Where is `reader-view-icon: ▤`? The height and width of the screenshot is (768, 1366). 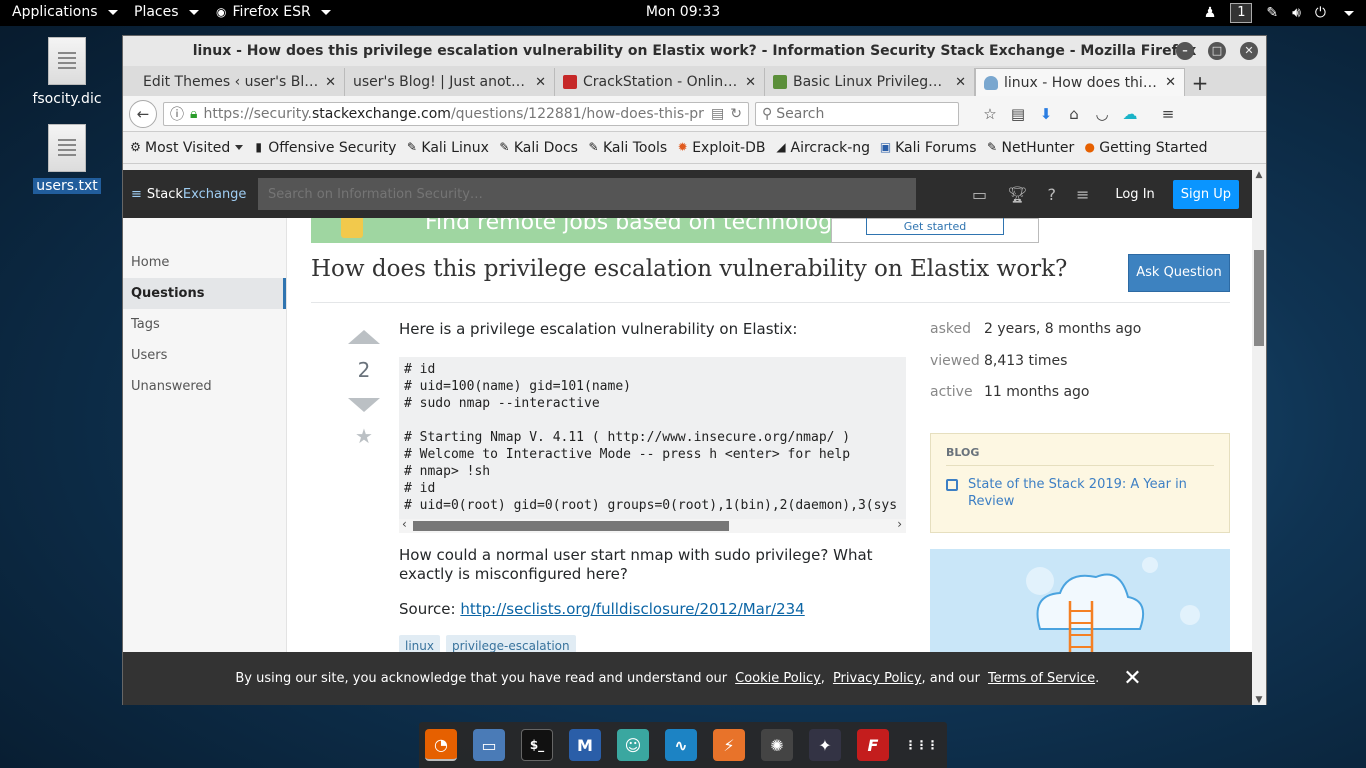 reader-view-icon: ▤ is located at coordinates (717, 114).